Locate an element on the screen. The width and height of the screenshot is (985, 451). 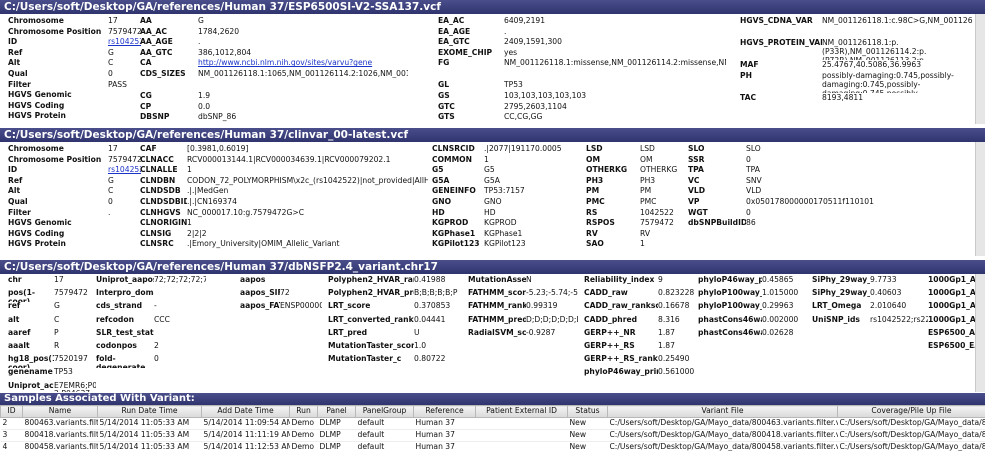
table-cell: 5/14/2014 11:11:19 AM is located at coordinates (245, 435).